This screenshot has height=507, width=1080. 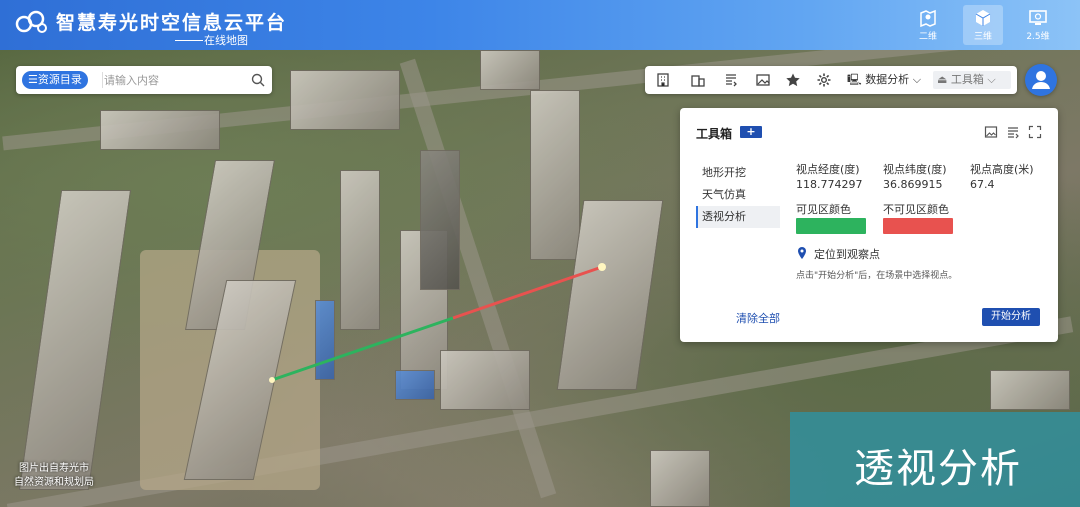 What do you see at coordinates (1038, 37) in the screenshot?
I see `view-25d-label: 2.5维` at bounding box center [1038, 37].